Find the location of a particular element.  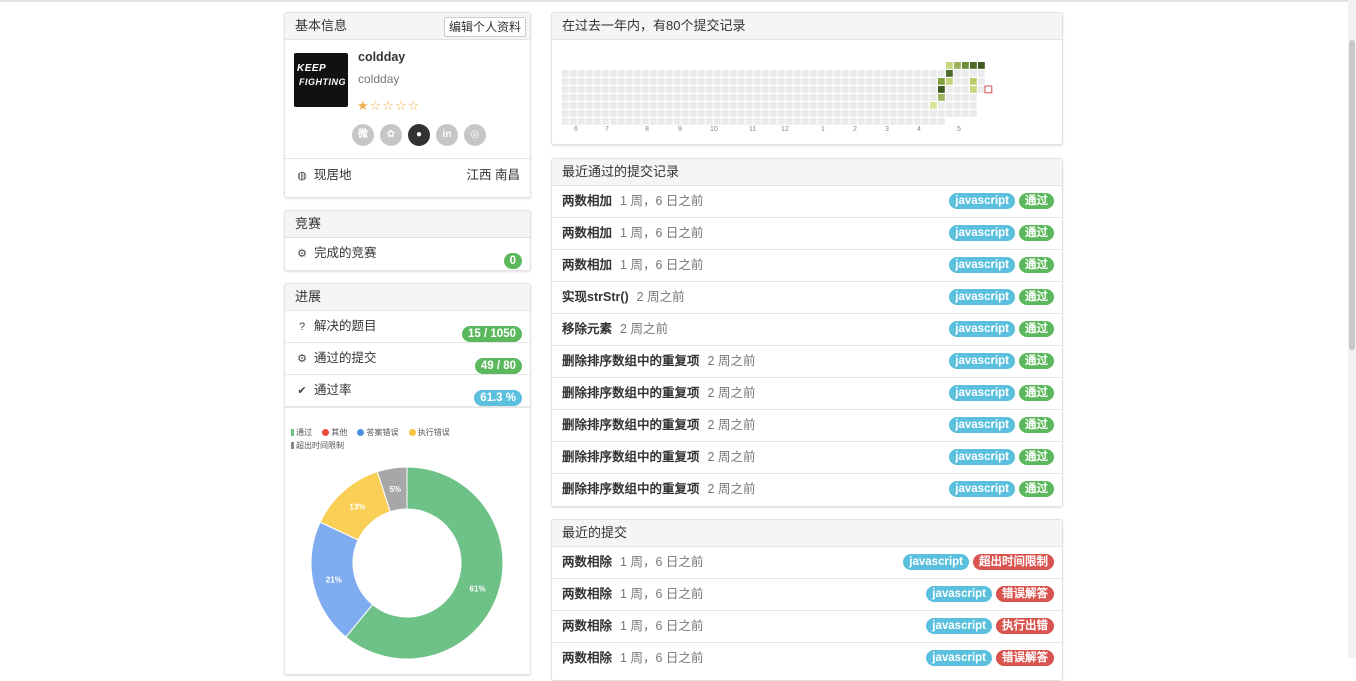

list-item: 实现strStr() 2 周之前 javascript 通过 is located at coordinates (807, 298).